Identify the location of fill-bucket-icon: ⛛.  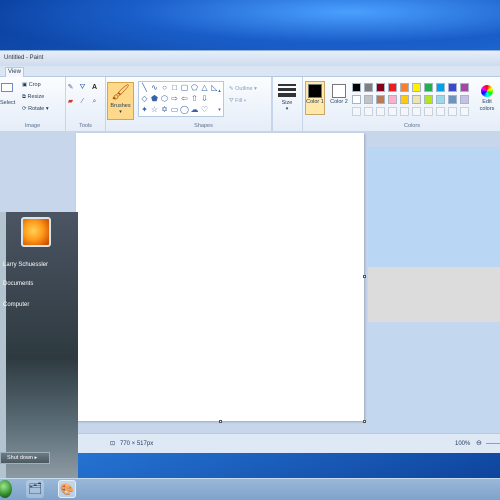
(82, 87).